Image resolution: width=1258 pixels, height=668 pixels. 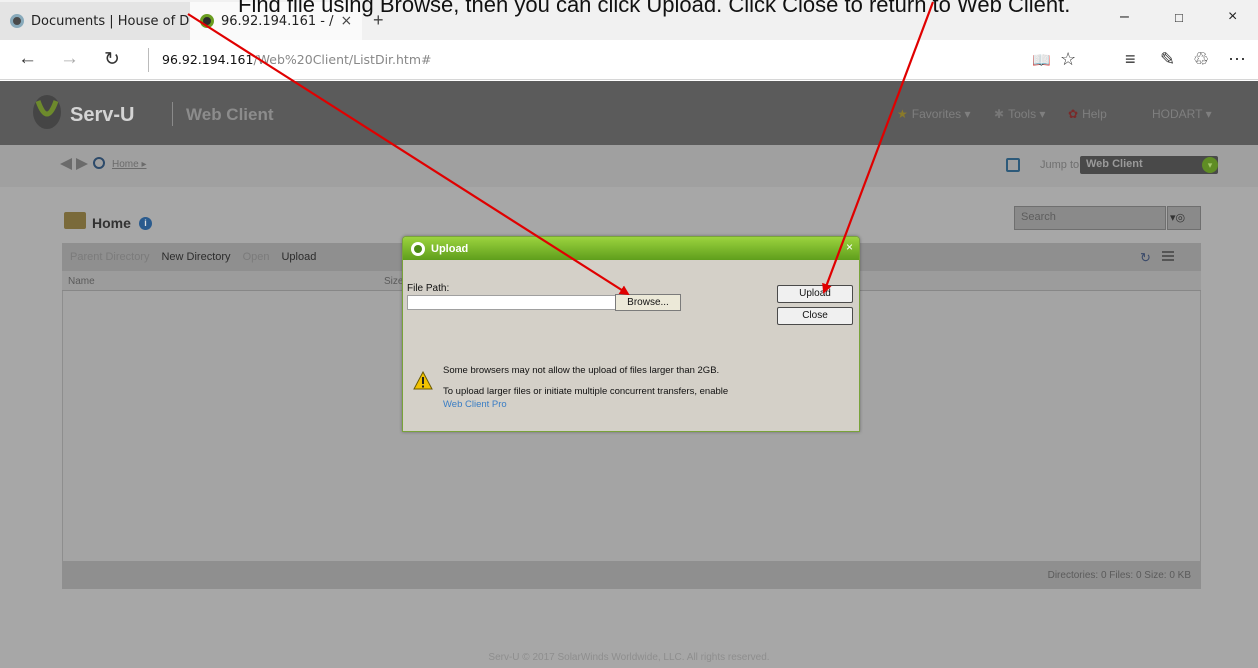 I want to click on serv-u-dialog-icon, so click(x=418, y=248).